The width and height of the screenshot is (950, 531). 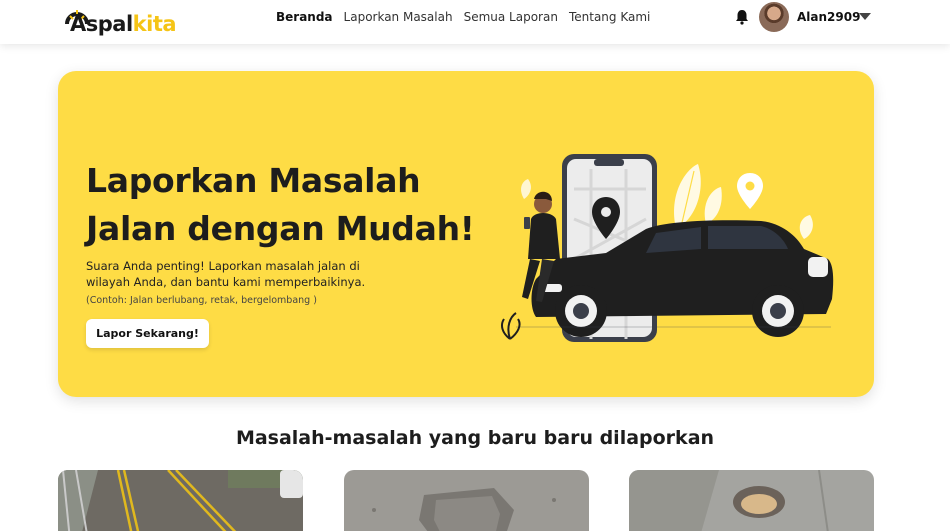 What do you see at coordinates (101, 24) in the screenshot?
I see `brand-part1: Aspal` at bounding box center [101, 24].